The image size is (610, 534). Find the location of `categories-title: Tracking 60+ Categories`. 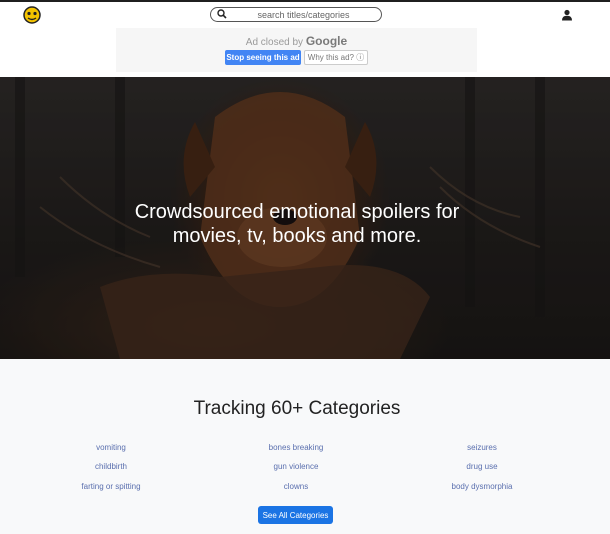

categories-title: Tracking 60+ Categories is located at coordinates (297, 408).